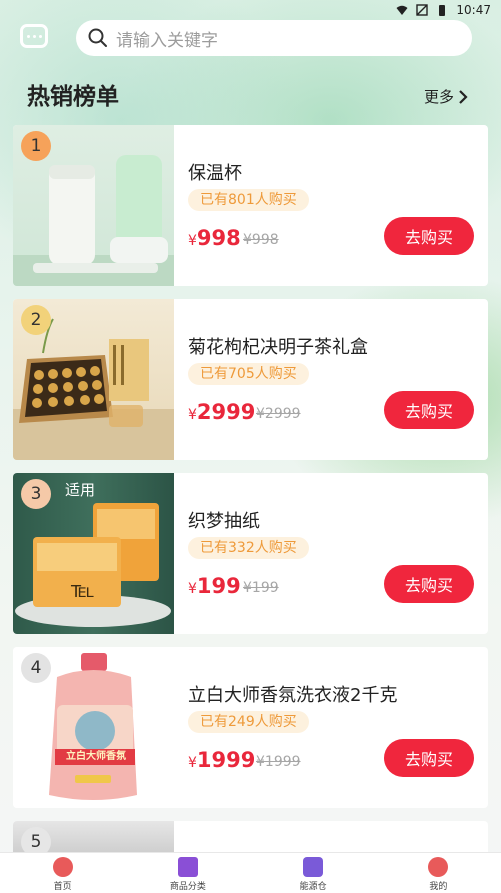 The image size is (501, 893). What do you see at coordinates (250, 10) in the screenshot?
I see `status-bar: 10:47` at bounding box center [250, 10].